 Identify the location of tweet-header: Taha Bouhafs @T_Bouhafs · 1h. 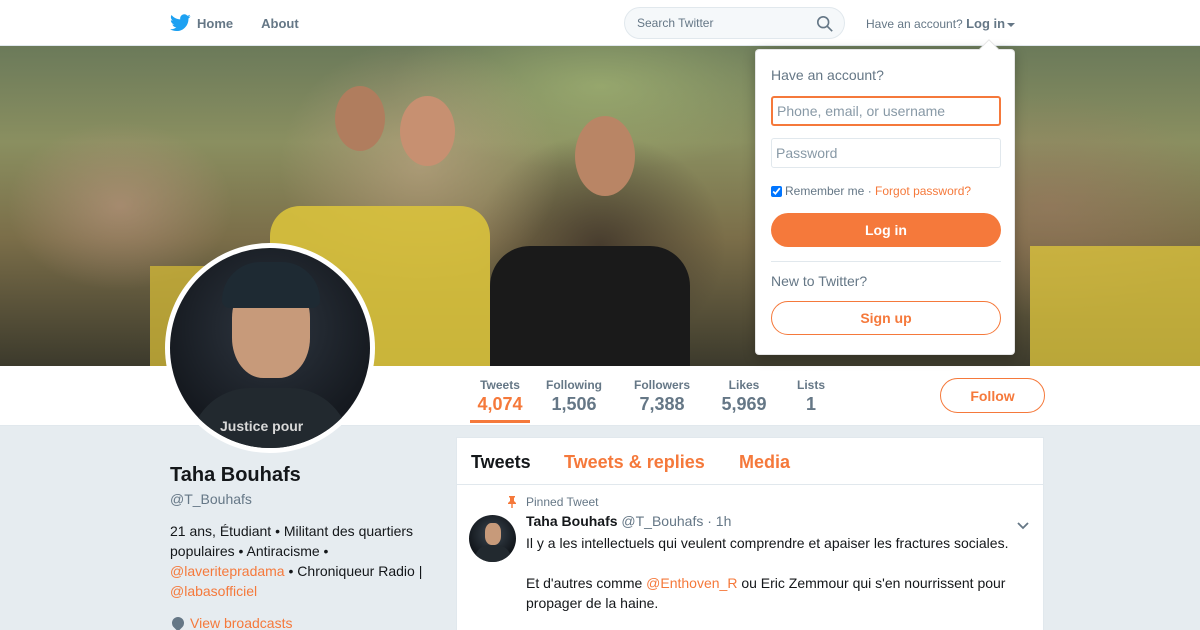
(628, 521).